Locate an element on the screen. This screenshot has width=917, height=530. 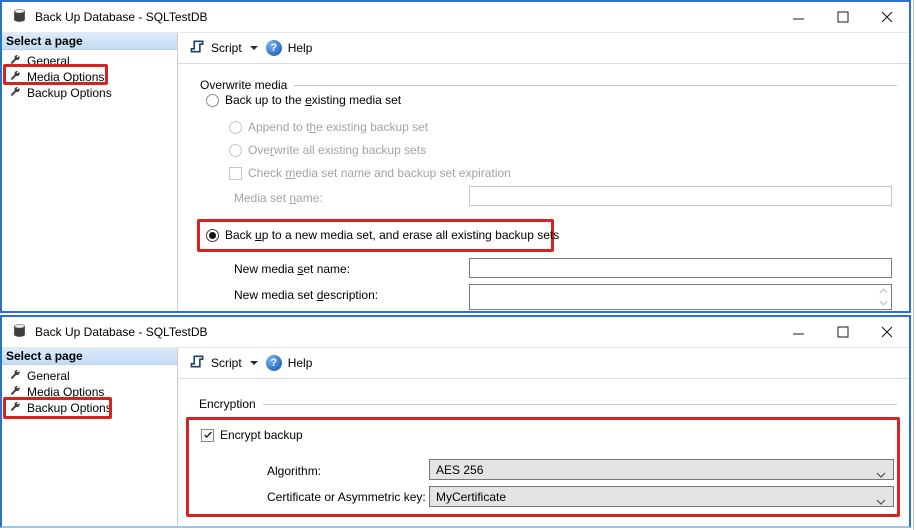
radio-label: Back up to the existing media set is located at coordinates (313, 100).